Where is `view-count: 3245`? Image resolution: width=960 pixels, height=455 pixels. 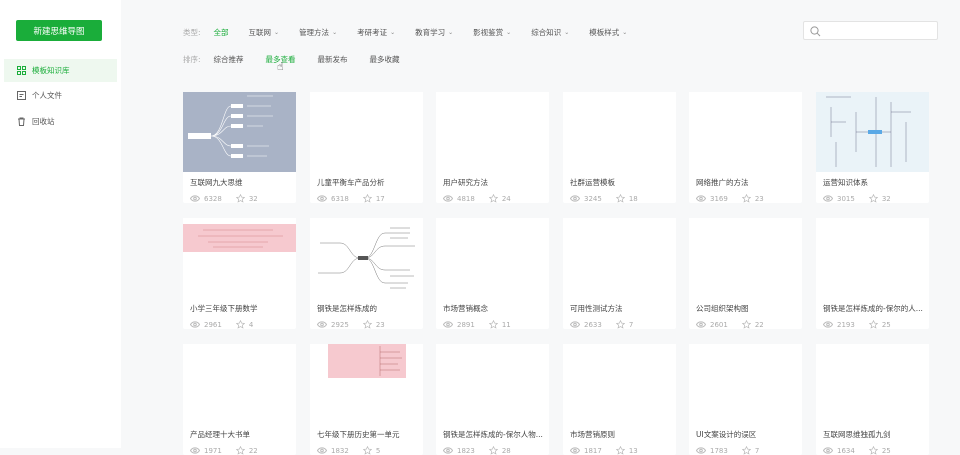
view-count: 3245 is located at coordinates (593, 198).